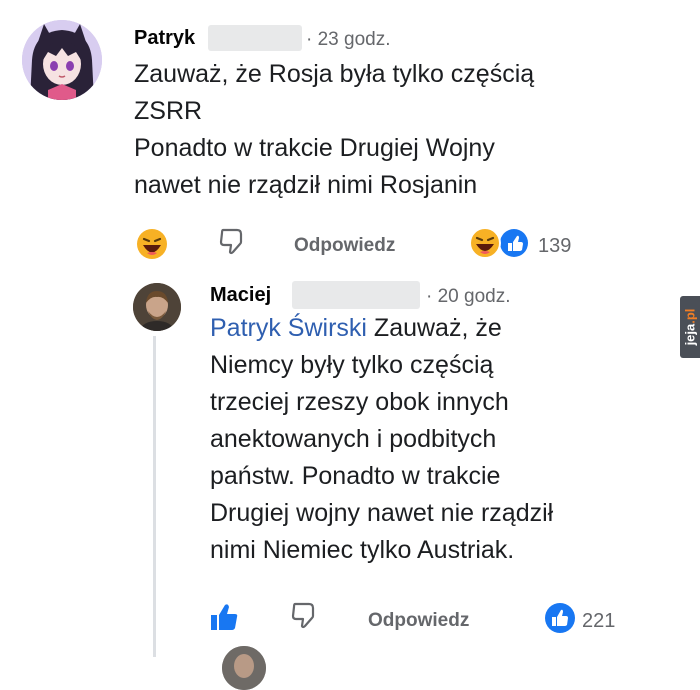 The image size is (700, 690). Describe the element at coordinates (353, 439) in the screenshot. I see `reply-line: anektowanych i podbitych` at that location.